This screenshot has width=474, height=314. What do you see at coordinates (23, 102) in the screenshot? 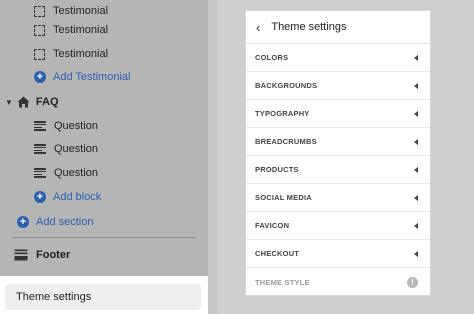
I see `home-icon` at bounding box center [23, 102].